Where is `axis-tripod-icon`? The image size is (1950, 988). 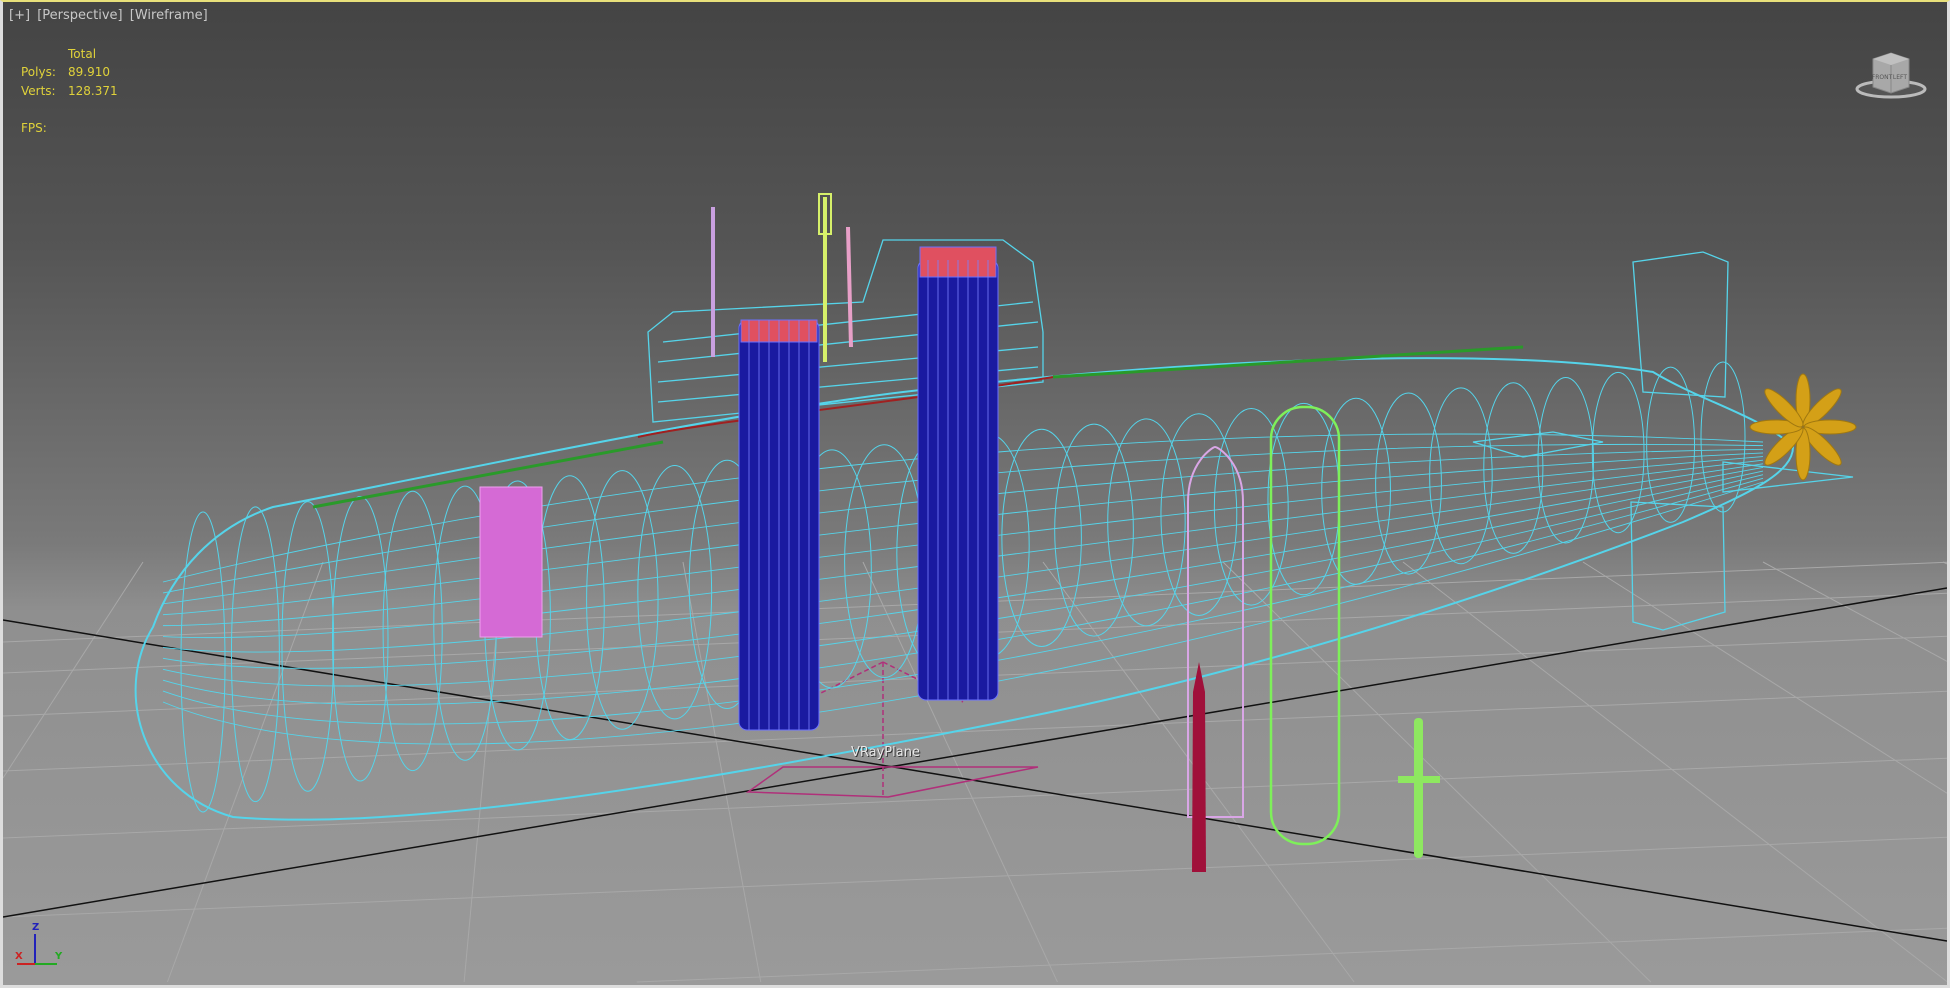
axis-tripod-icon is located at coordinates (37, 949).